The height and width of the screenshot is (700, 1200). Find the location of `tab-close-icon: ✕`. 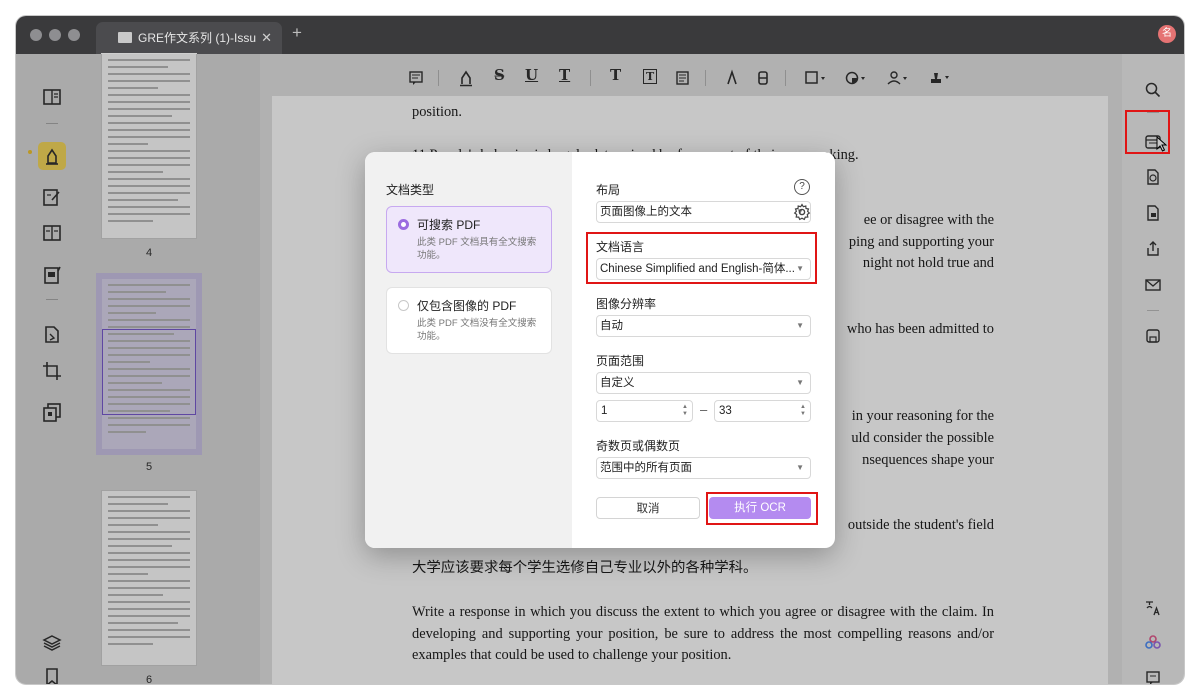

tab-close-icon: ✕ is located at coordinates (266, 38).